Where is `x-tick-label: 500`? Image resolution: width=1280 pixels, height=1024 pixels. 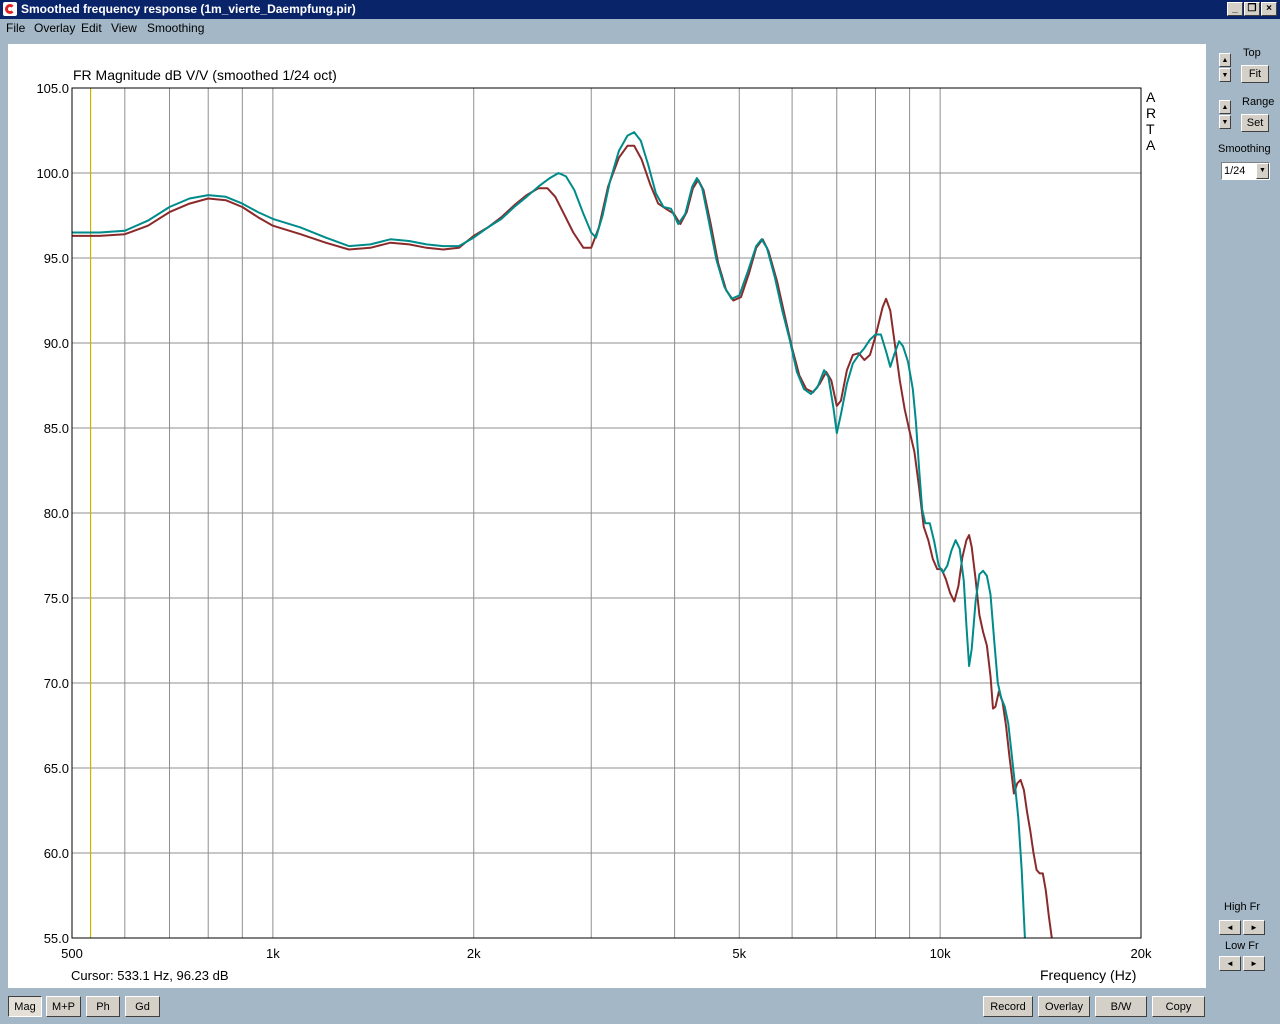
x-tick-label: 500 is located at coordinates (72, 953).